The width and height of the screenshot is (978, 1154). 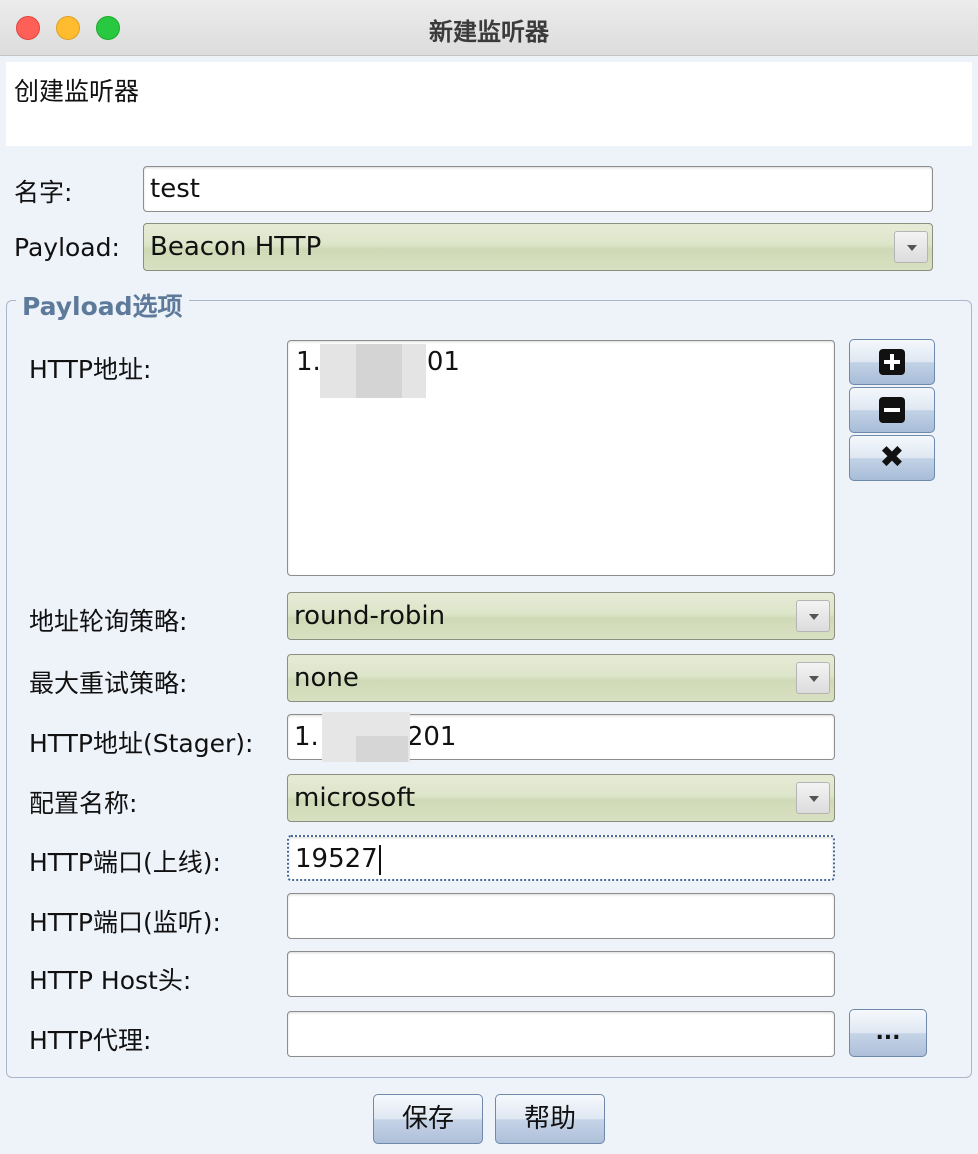 I want to click on http-host-entry-prefix: 1., so click(x=308, y=362).